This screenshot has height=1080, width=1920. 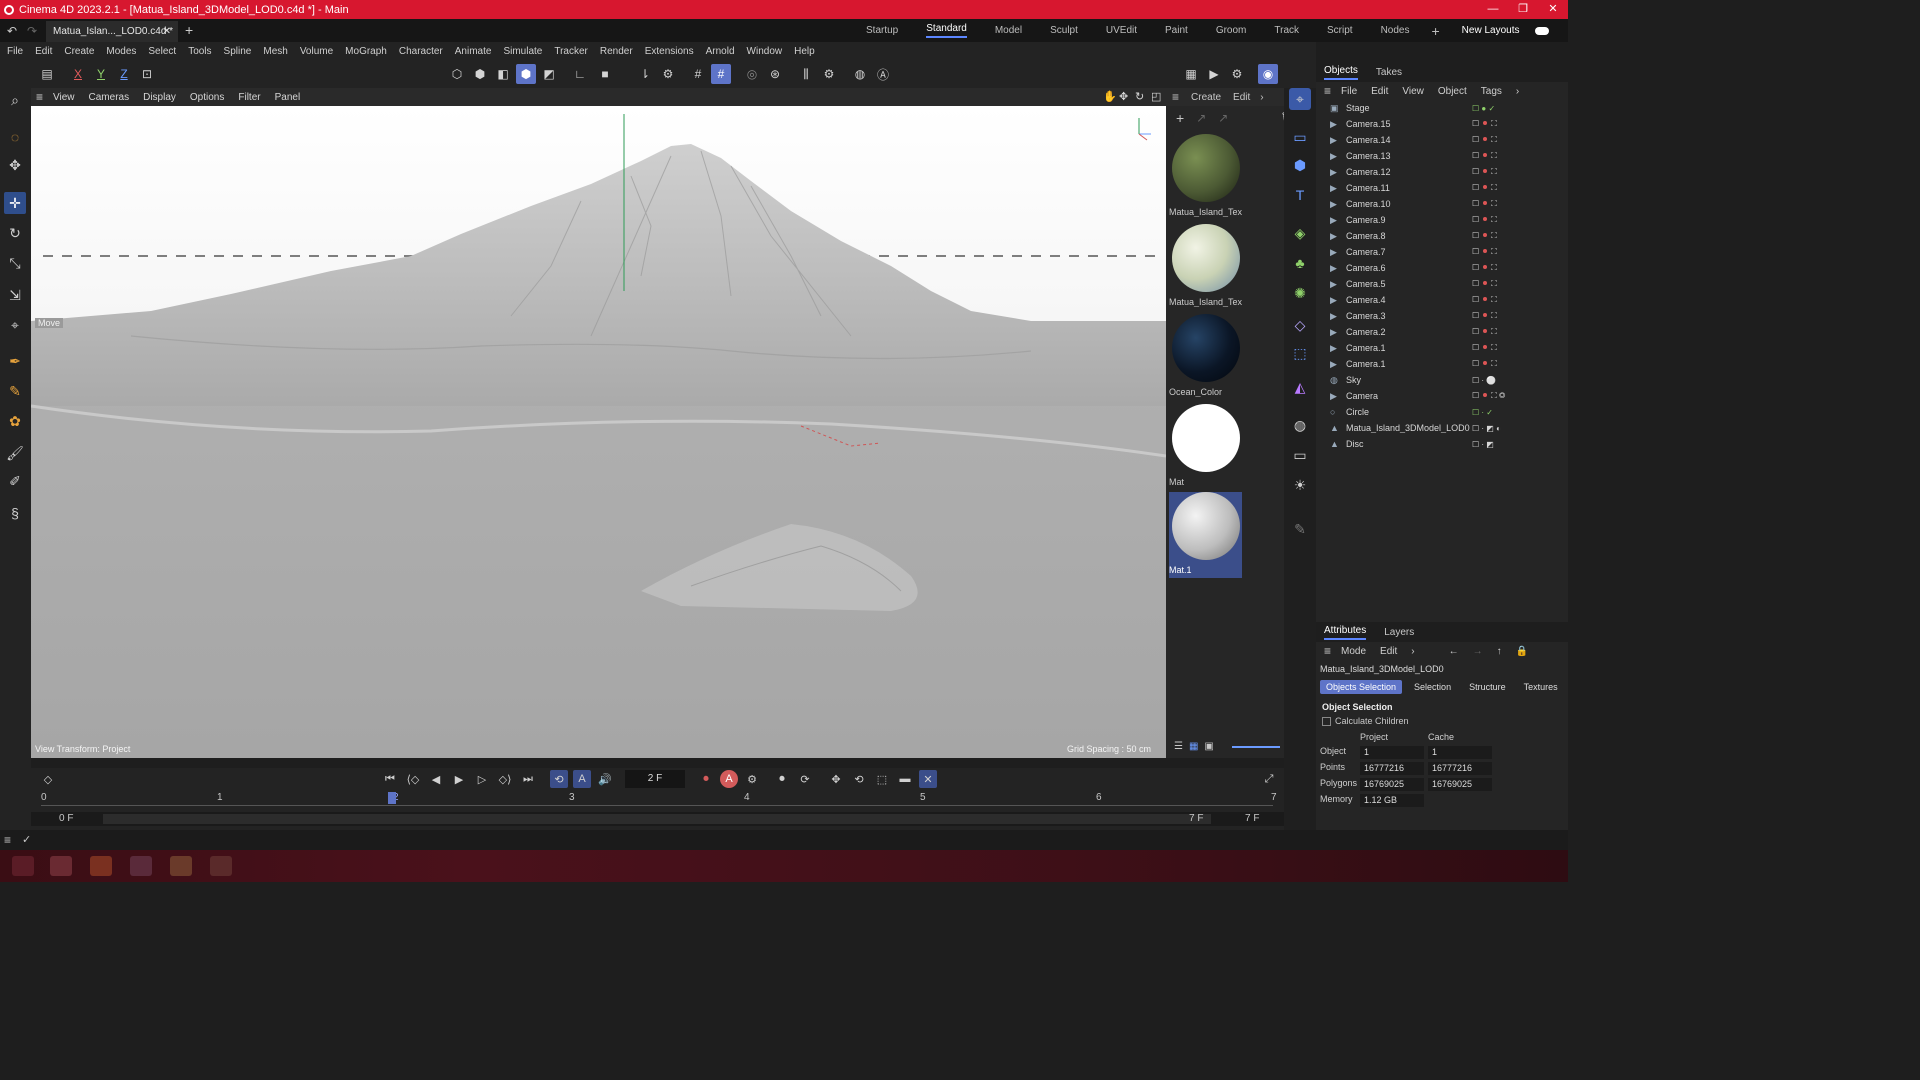 What do you see at coordinates (390, 779) in the screenshot?
I see `go-to-start-icon: ⏮` at bounding box center [390, 779].